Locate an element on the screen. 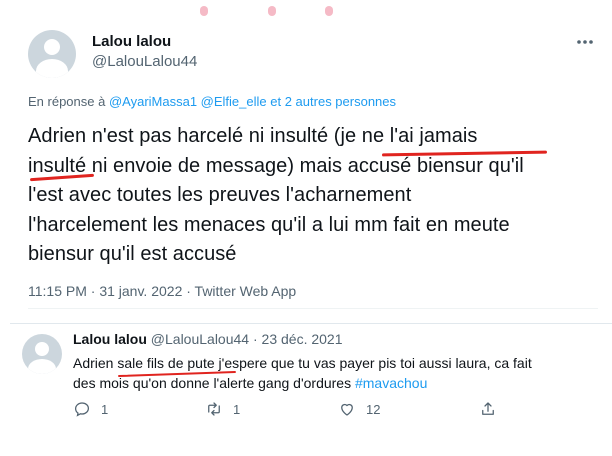 This screenshot has height=456, width=612. reply-action: 1 is located at coordinates (90, 409).